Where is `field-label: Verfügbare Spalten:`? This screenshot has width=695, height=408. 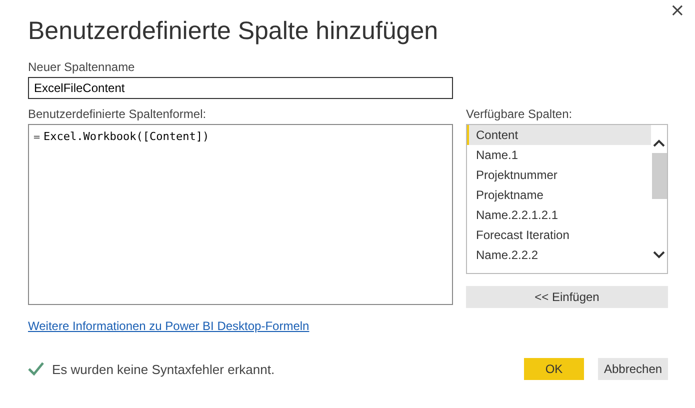 field-label: Verfügbare Spalten: is located at coordinates (520, 114).